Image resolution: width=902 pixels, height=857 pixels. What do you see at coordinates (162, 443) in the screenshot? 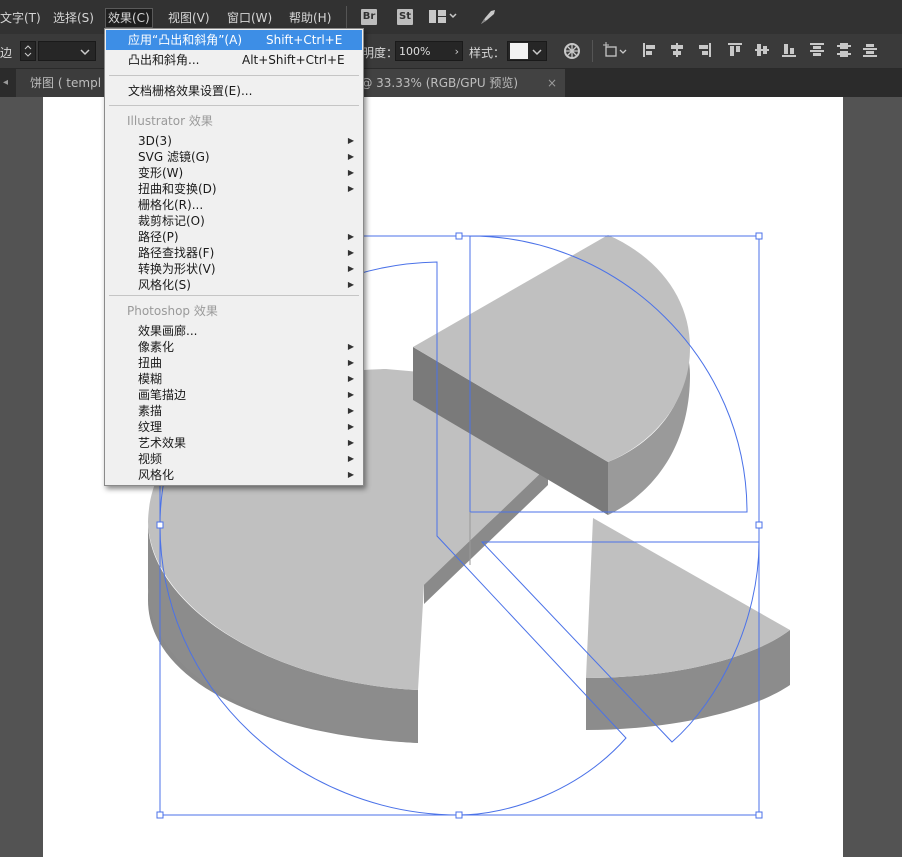
I see `menu-item-label: 艺术效果` at bounding box center [162, 443].